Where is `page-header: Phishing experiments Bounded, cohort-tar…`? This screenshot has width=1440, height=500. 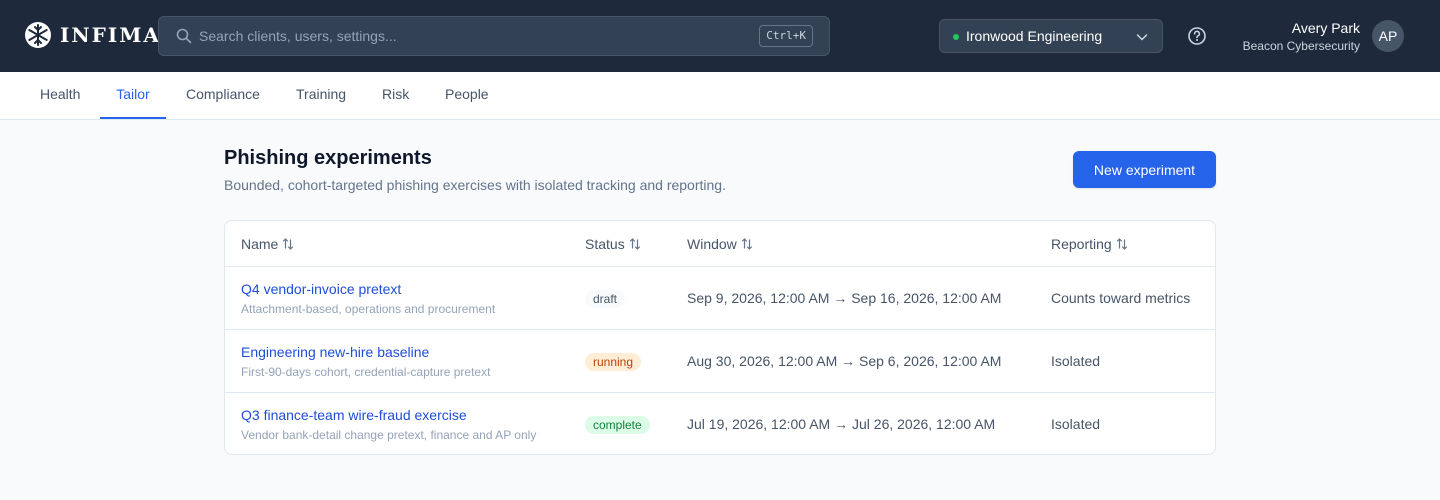 page-header: Phishing experiments Bounded, cohort-tar… is located at coordinates (475, 169).